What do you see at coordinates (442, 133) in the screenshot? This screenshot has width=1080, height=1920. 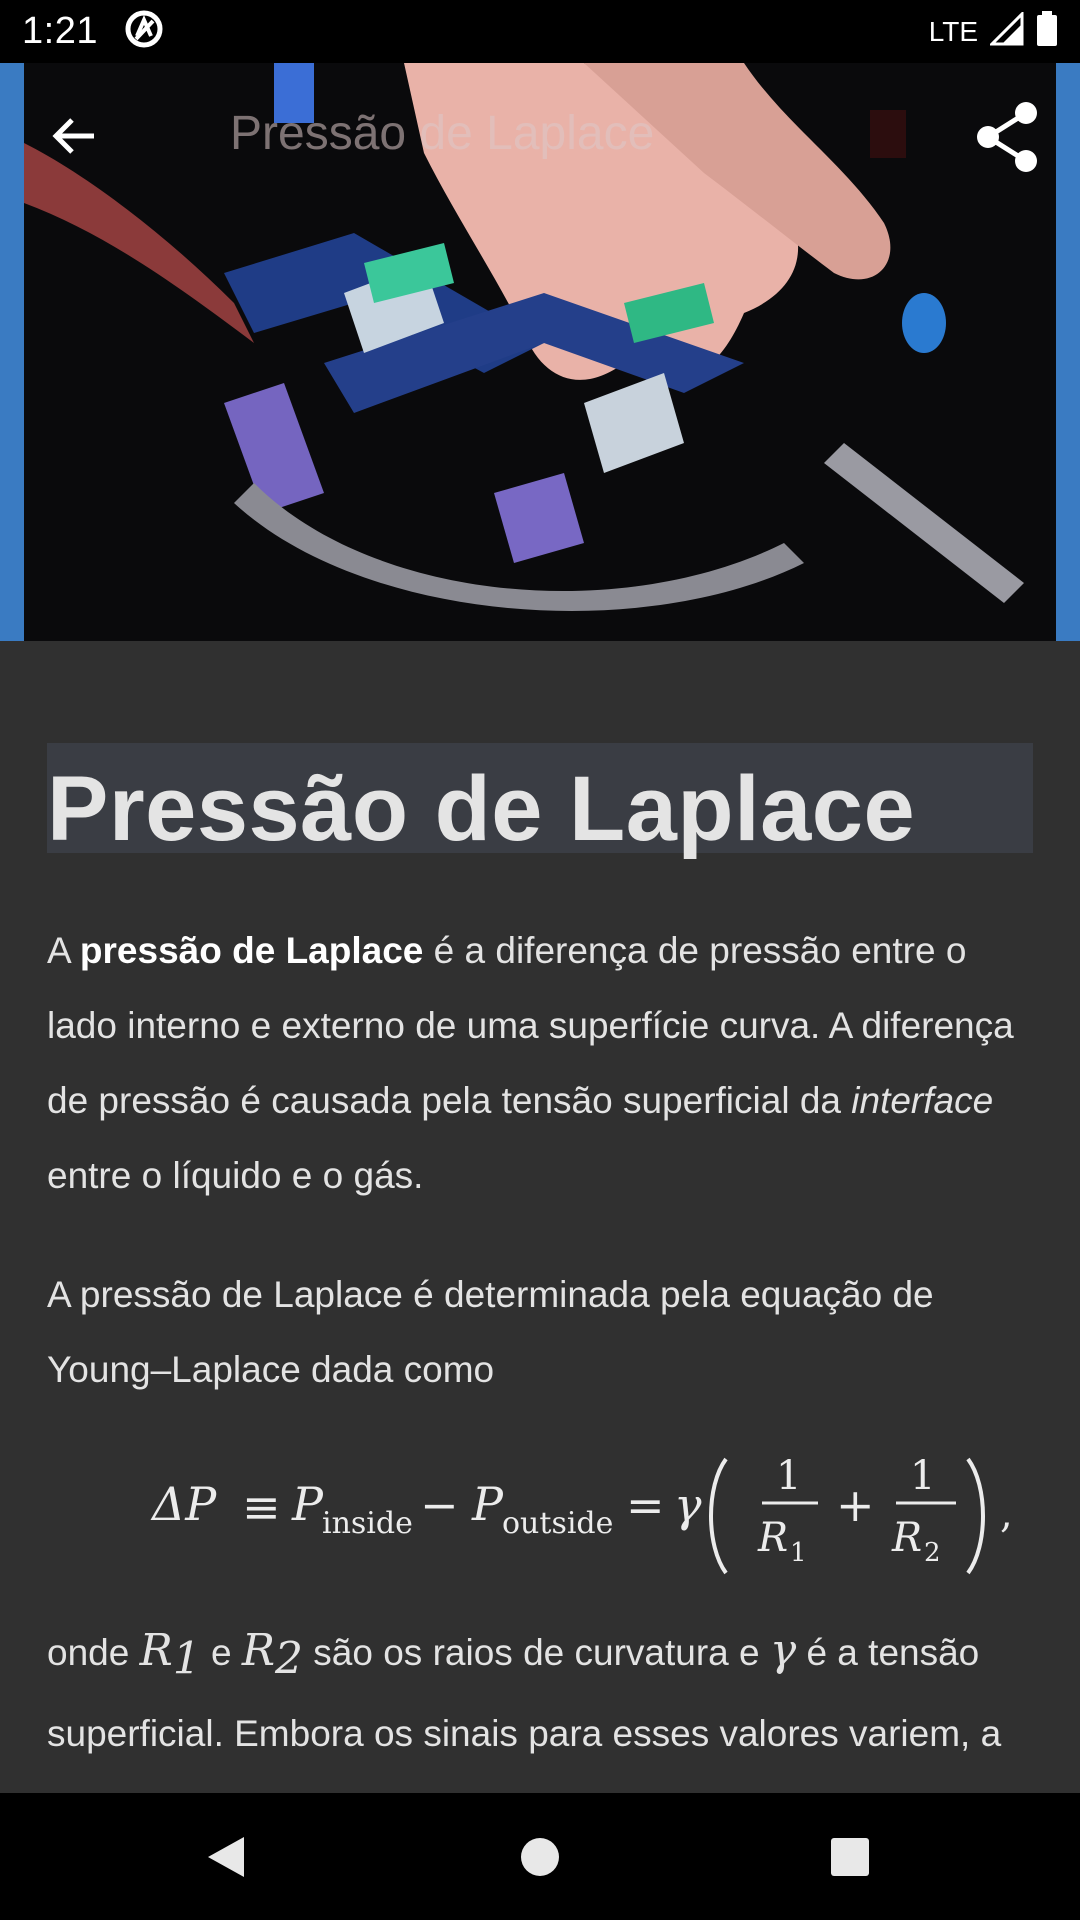 I see `toolbar-title: Pressão de Laplace` at bounding box center [442, 133].